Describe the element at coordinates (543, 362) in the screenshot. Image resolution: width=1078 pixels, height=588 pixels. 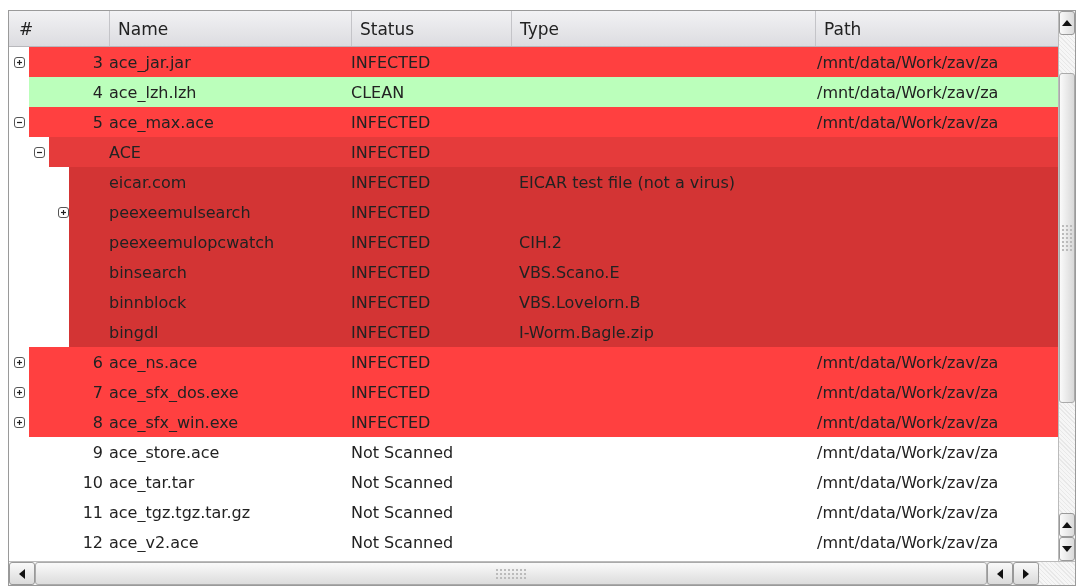
I see `table-row: 6 ace_ns.ace INFECTED /mnt/data/Work/zav/za` at that location.